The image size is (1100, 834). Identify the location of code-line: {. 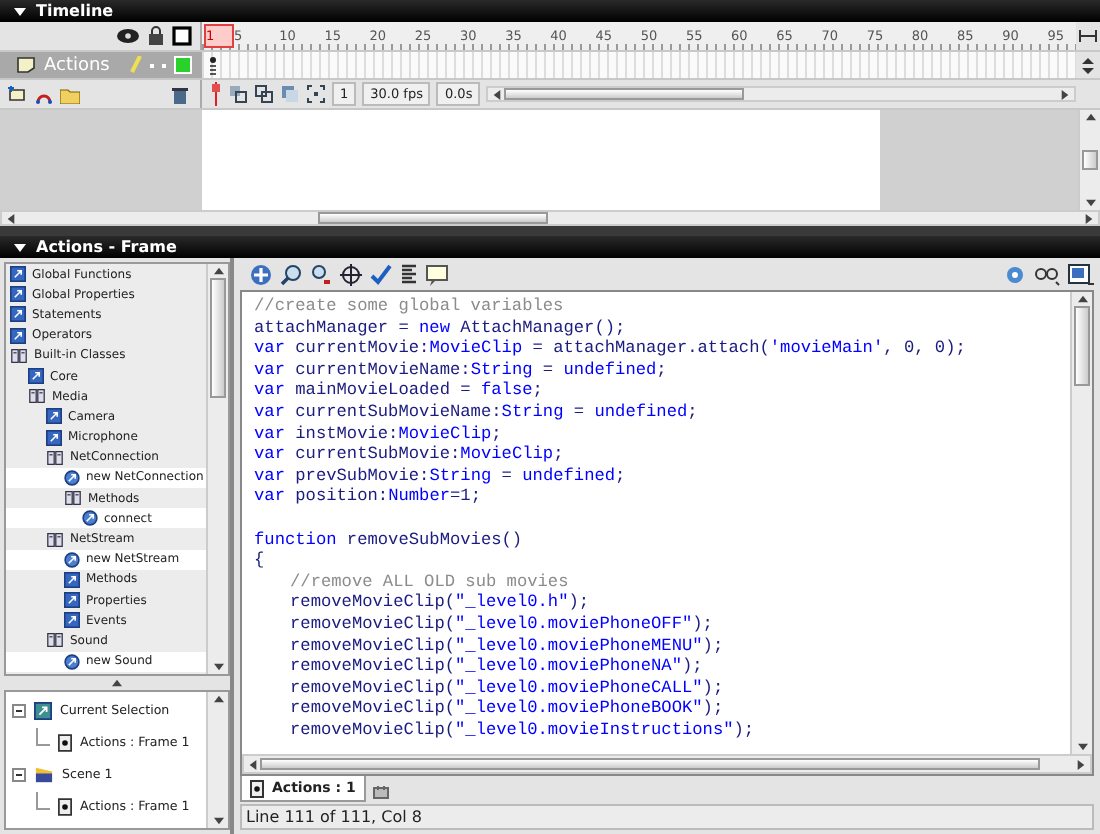
(260, 561).